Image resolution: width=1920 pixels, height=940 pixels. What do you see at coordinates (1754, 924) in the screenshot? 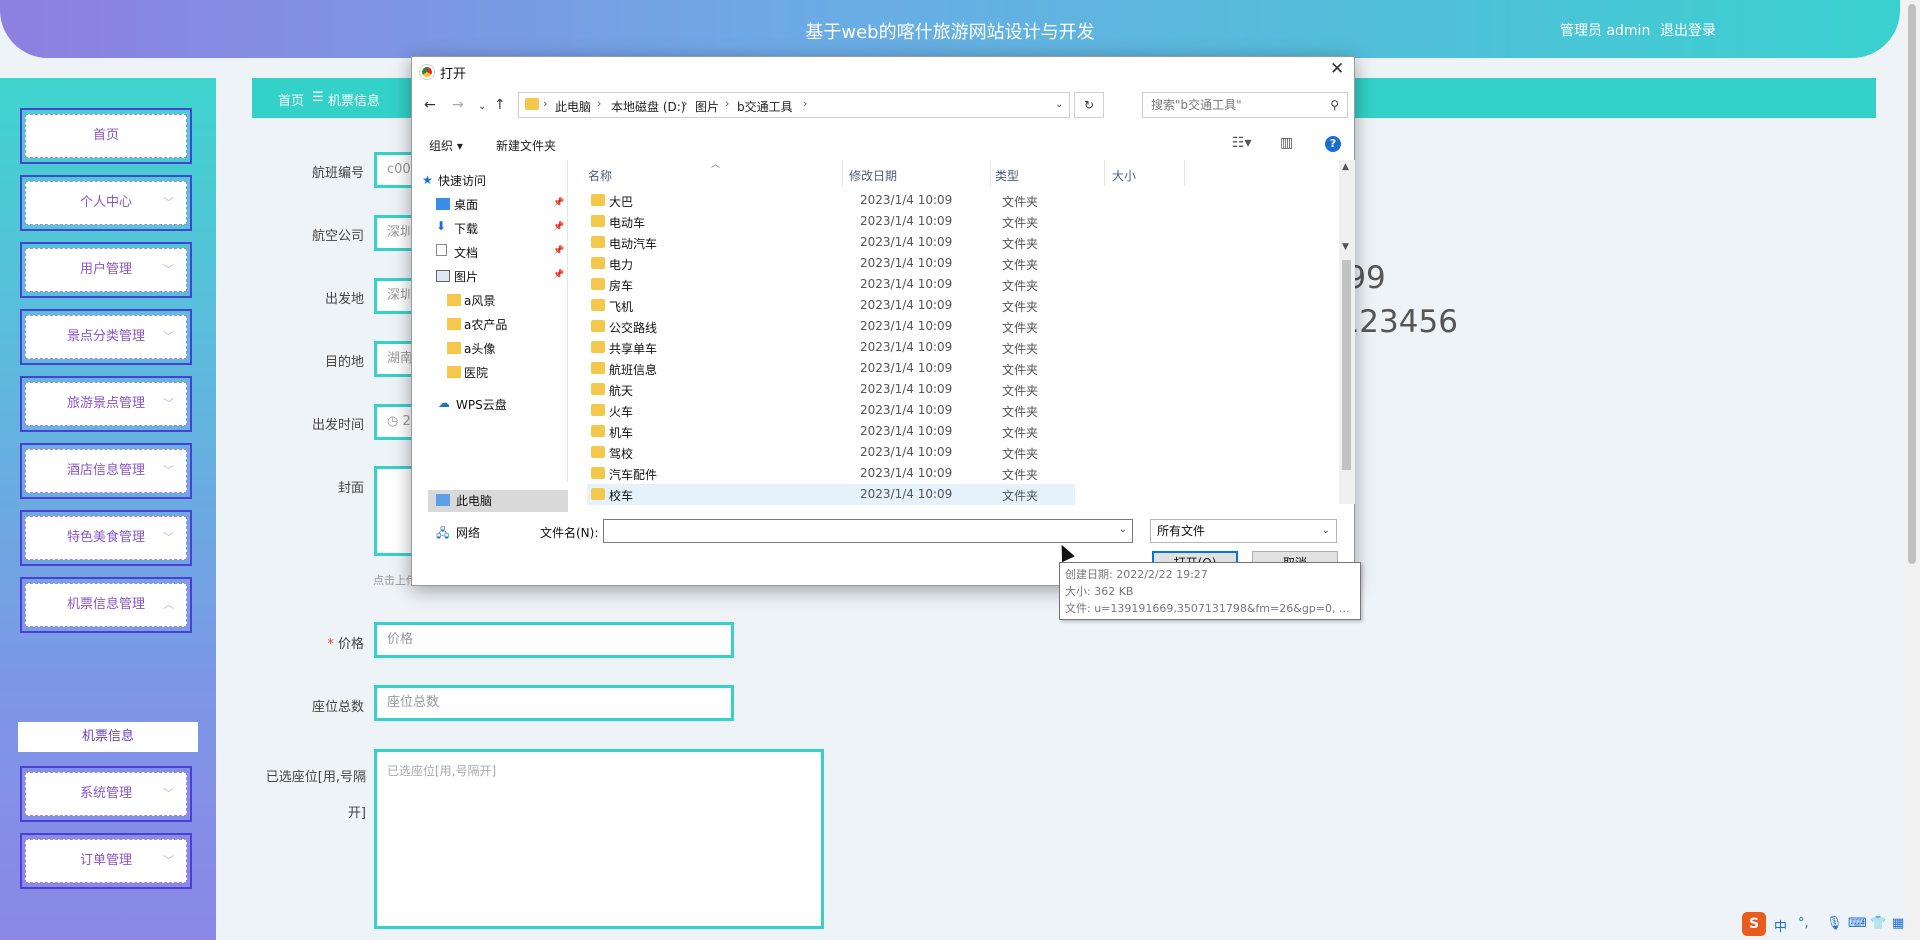
I see `sogou-logo-icon: S` at bounding box center [1754, 924].